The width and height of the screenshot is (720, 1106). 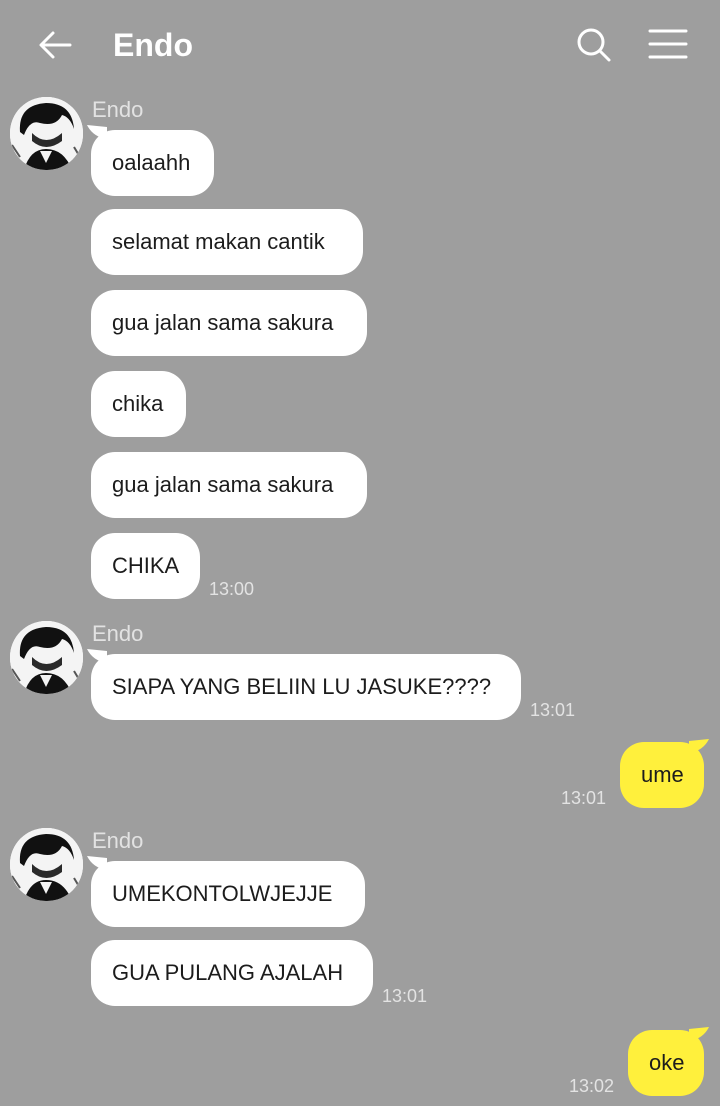 What do you see at coordinates (153, 45) in the screenshot?
I see `chat-title: Endo` at bounding box center [153, 45].